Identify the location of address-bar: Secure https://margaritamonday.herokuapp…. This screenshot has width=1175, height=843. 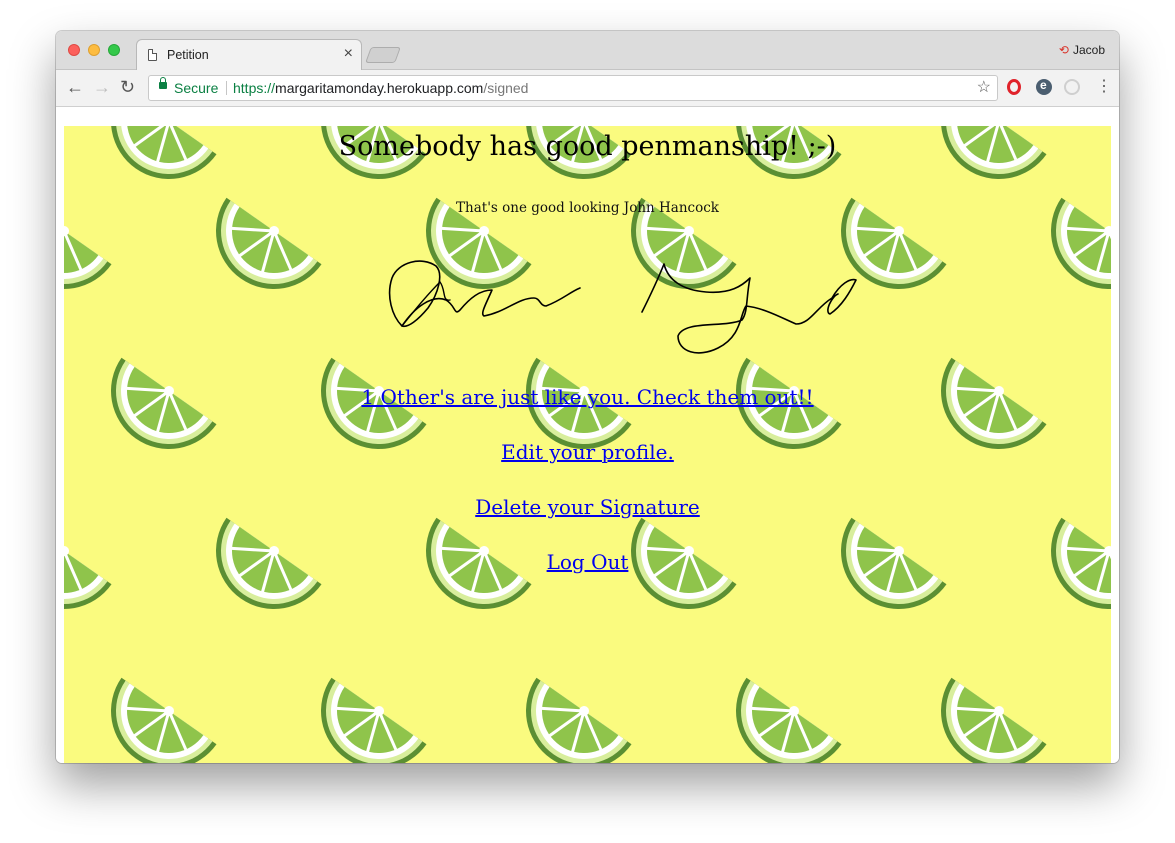
(573, 88).